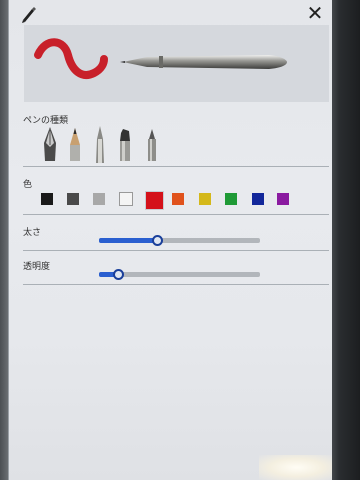 Image resolution: width=360 pixels, height=480 pixels. I want to click on opacity-slider-handle, so click(118, 274).